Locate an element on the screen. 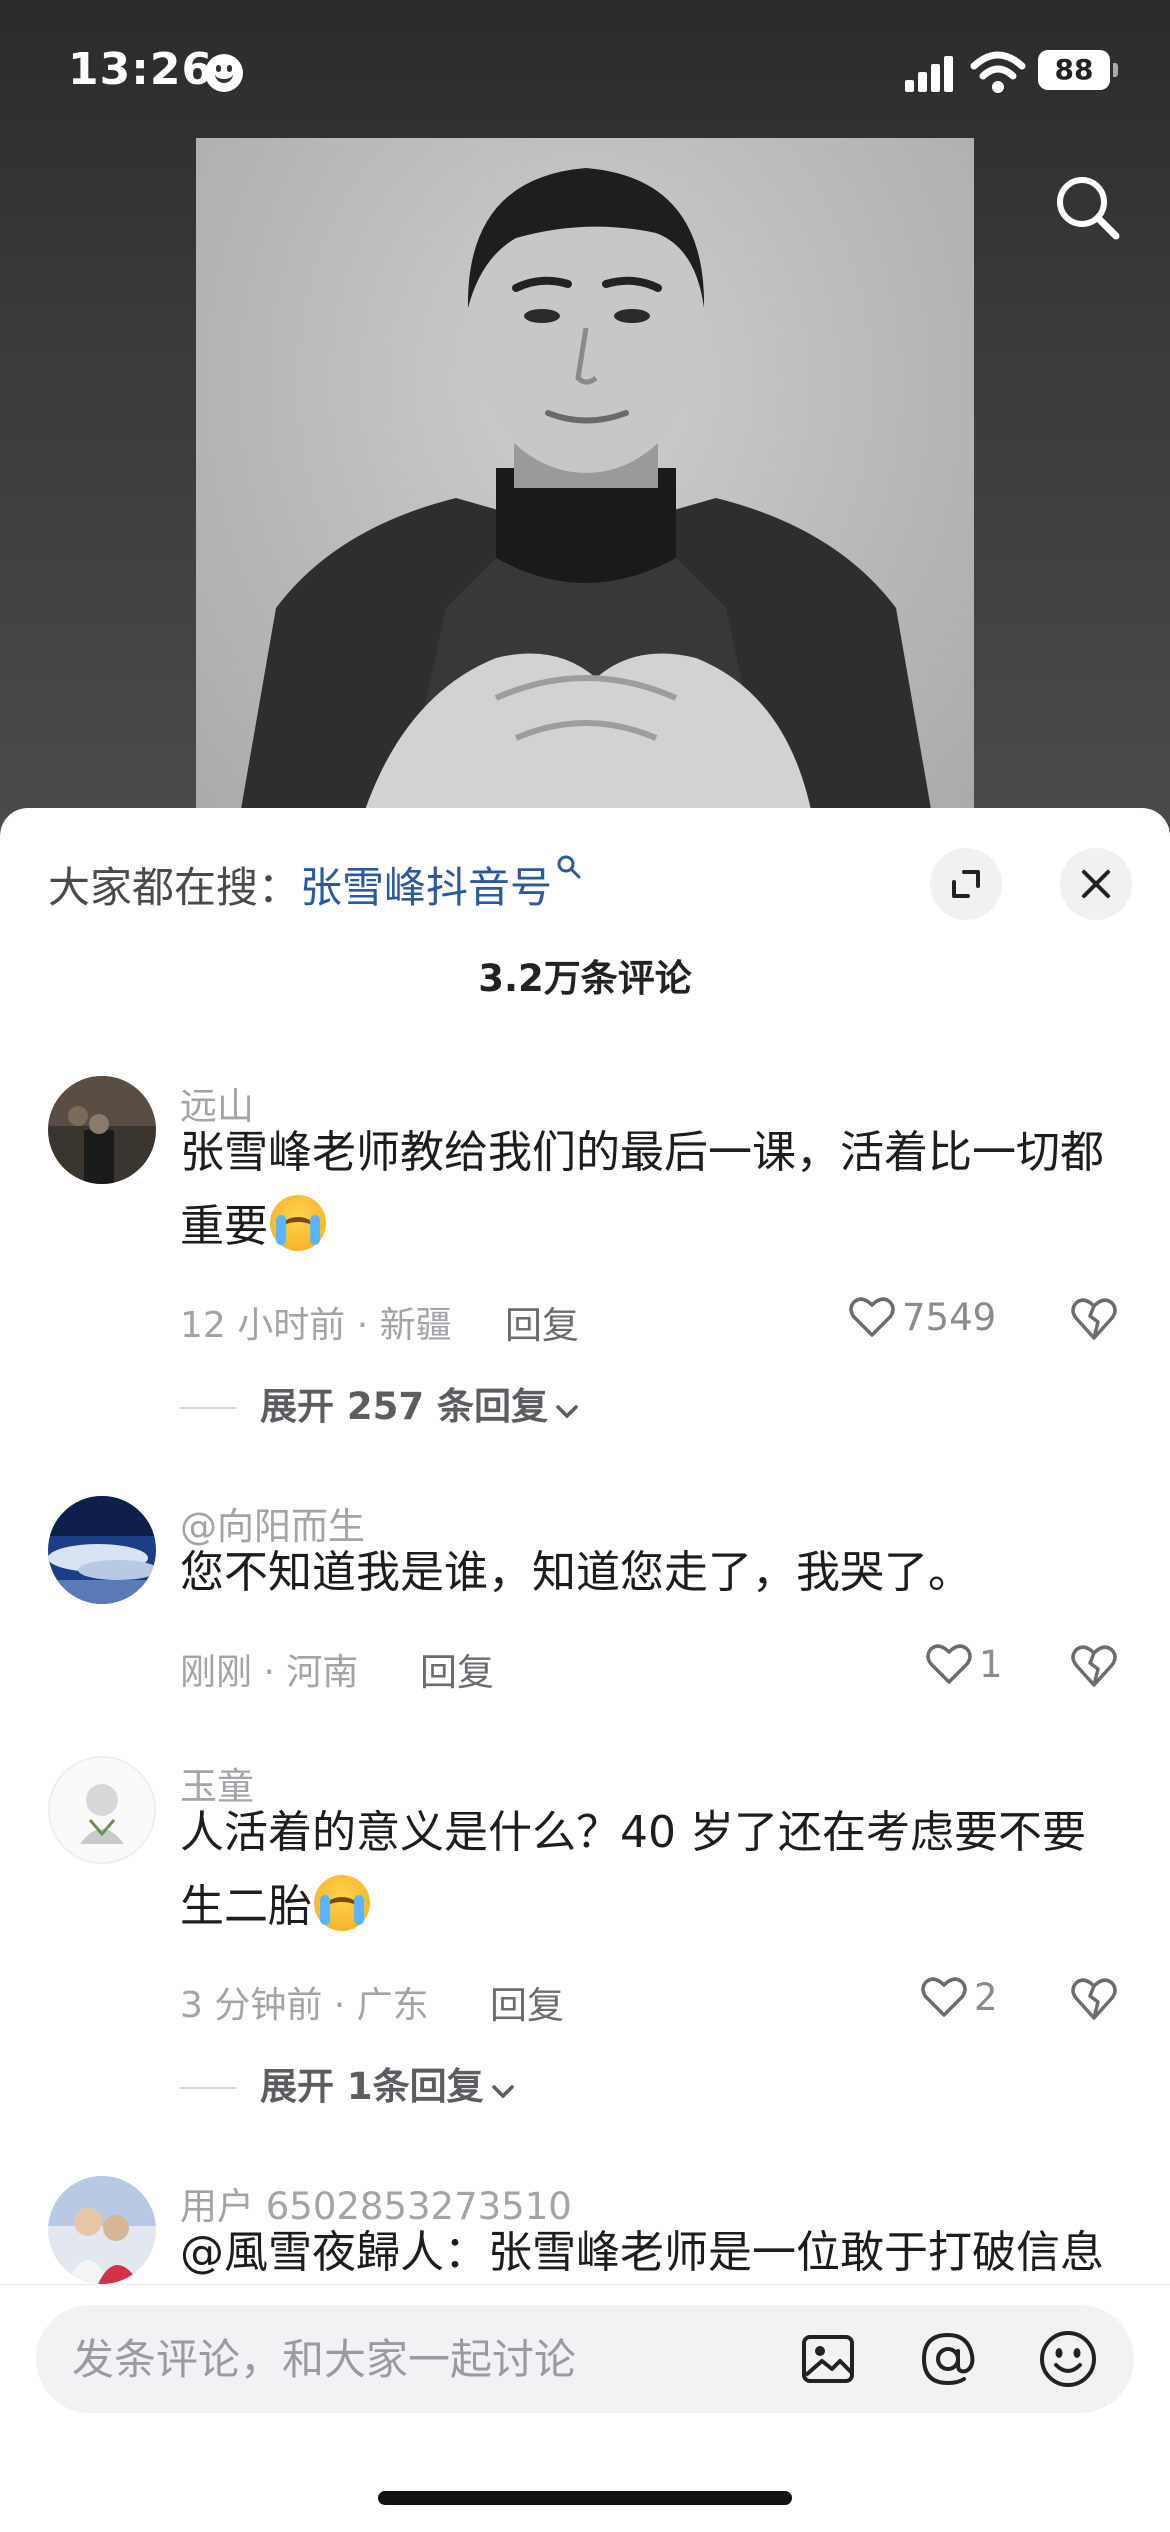  expand-button is located at coordinates (966, 884).